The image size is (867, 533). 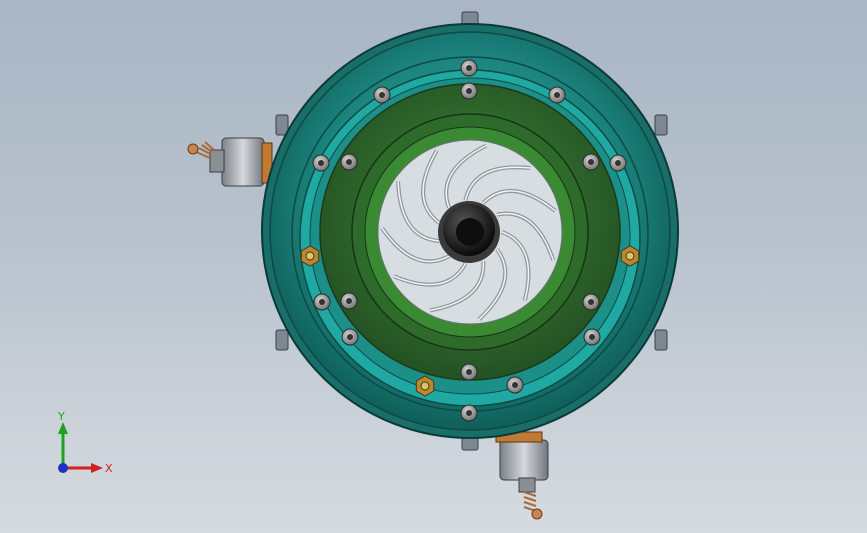 I want to click on fitting-bottom, so click(x=522, y=475).